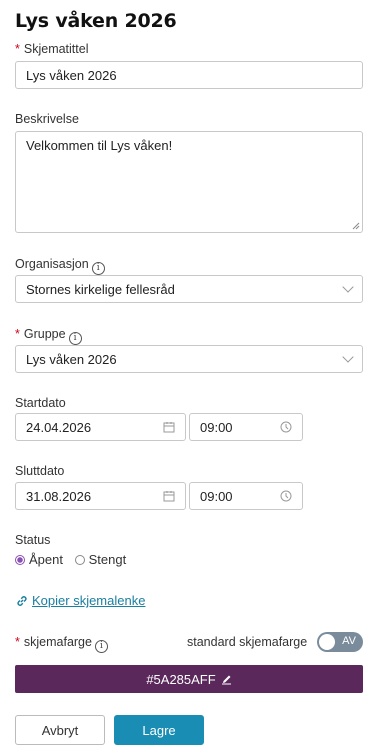 Image resolution: width=378 pixels, height=756 pixels. What do you see at coordinates (246, 496) in the screenshot?
I see `end-time-input: 09:00` at bounding box center [246, 496].